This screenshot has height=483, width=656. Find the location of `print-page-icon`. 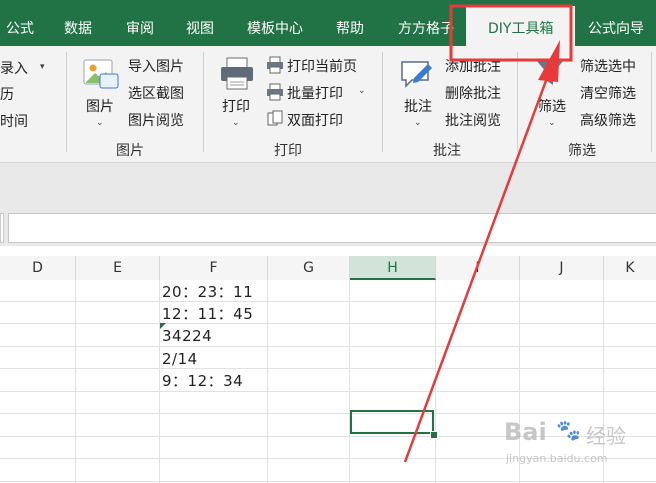

print-page-icon is located at coordinates (275, 65).